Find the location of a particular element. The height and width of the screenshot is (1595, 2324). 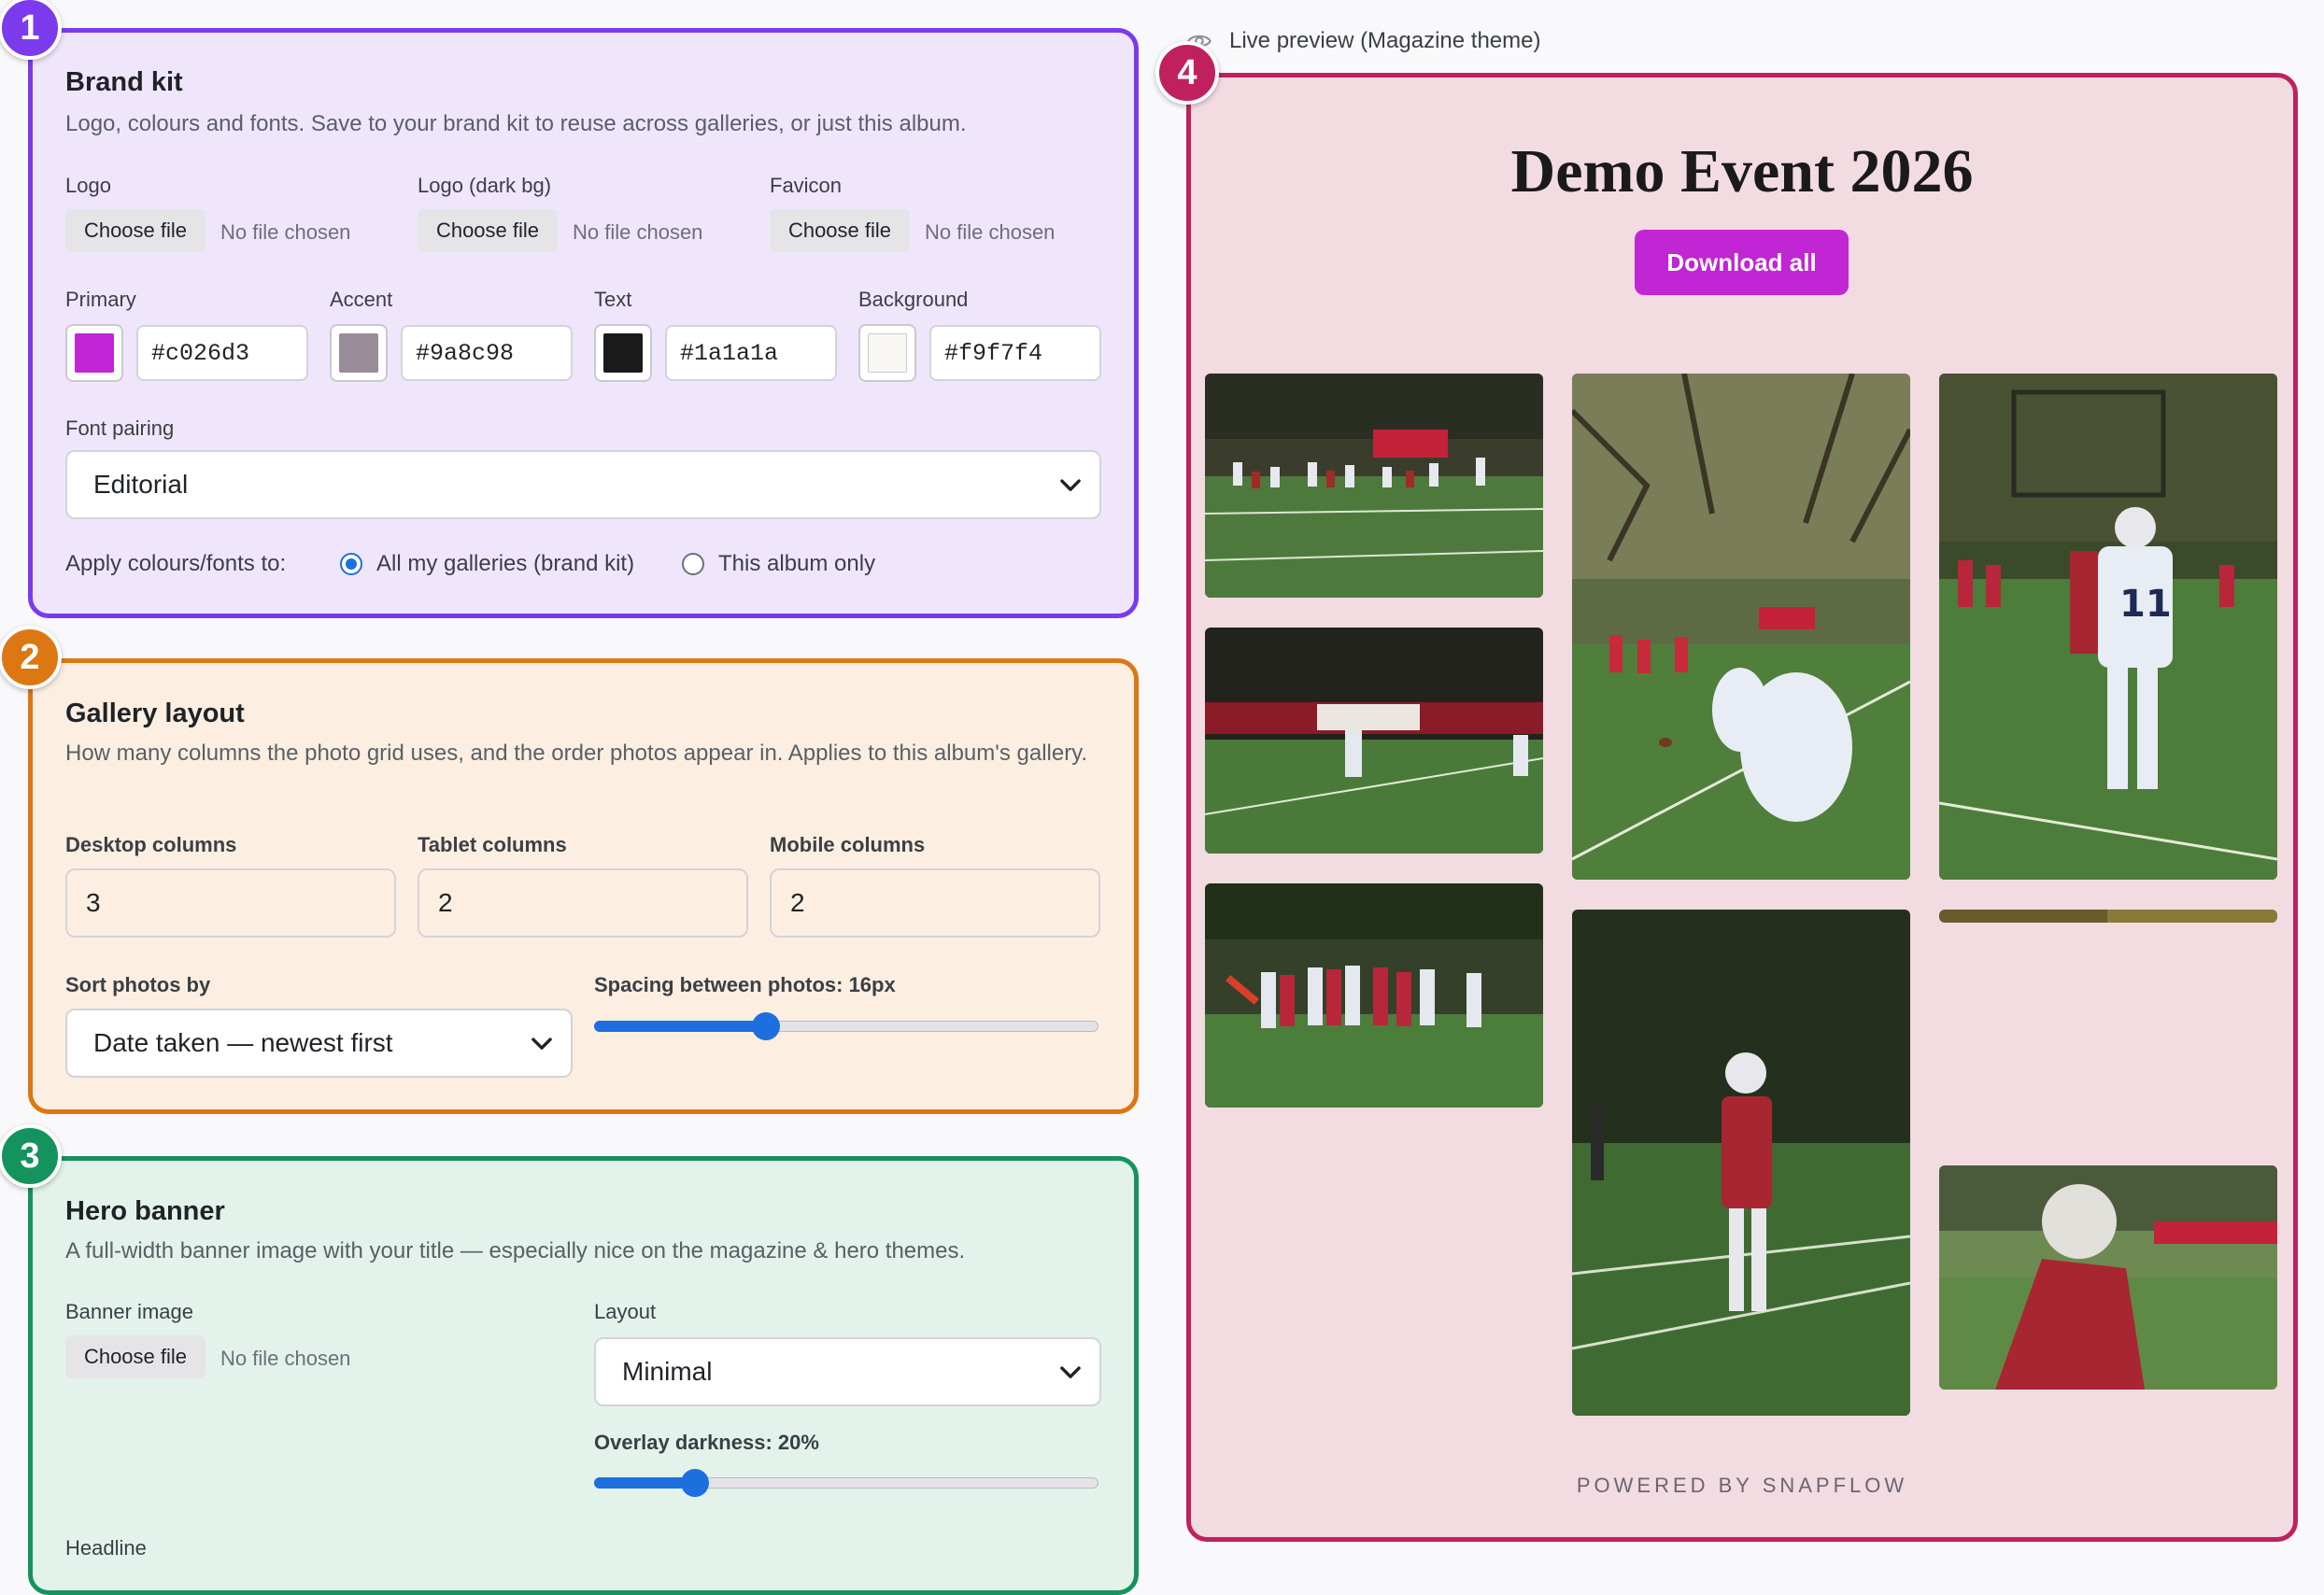

text-color-input: #1a1a1a is located at coordinates (751, 353).